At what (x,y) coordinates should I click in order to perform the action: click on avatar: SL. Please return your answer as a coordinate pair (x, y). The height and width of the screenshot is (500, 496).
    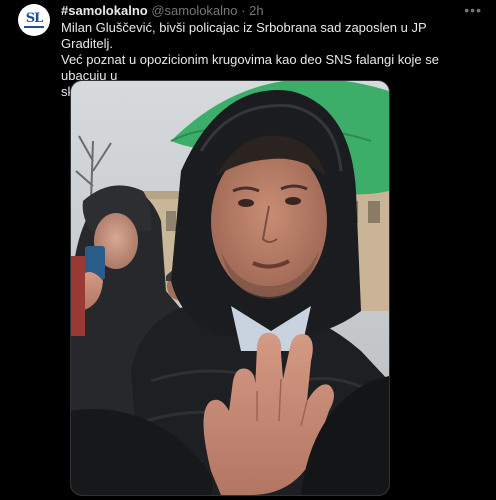
    Looking at the image, I should click on (34, 20).